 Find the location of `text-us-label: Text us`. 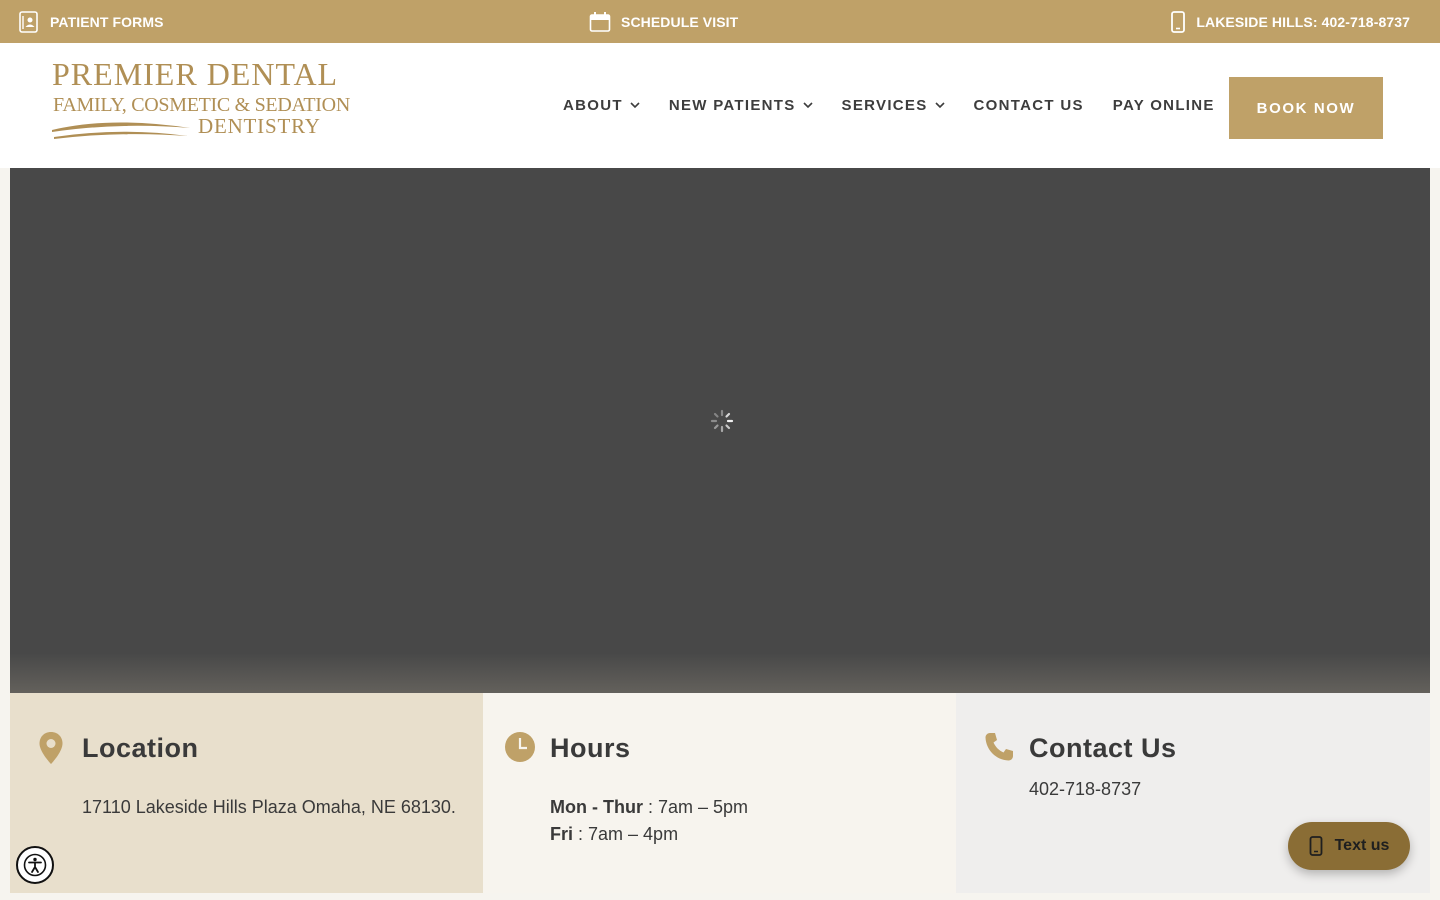

text-us-label: Text us is located at coordinates (1362, 845).